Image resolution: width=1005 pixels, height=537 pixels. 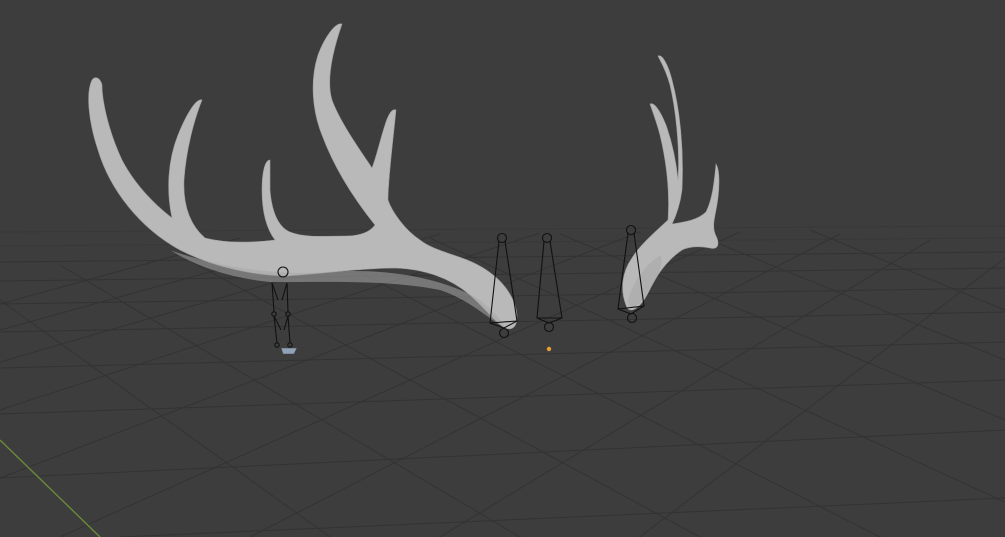 What do you see at coordinates (549, 349) in the screenshot?
I see `selected-object-origin` at bounding box center [549, 349].